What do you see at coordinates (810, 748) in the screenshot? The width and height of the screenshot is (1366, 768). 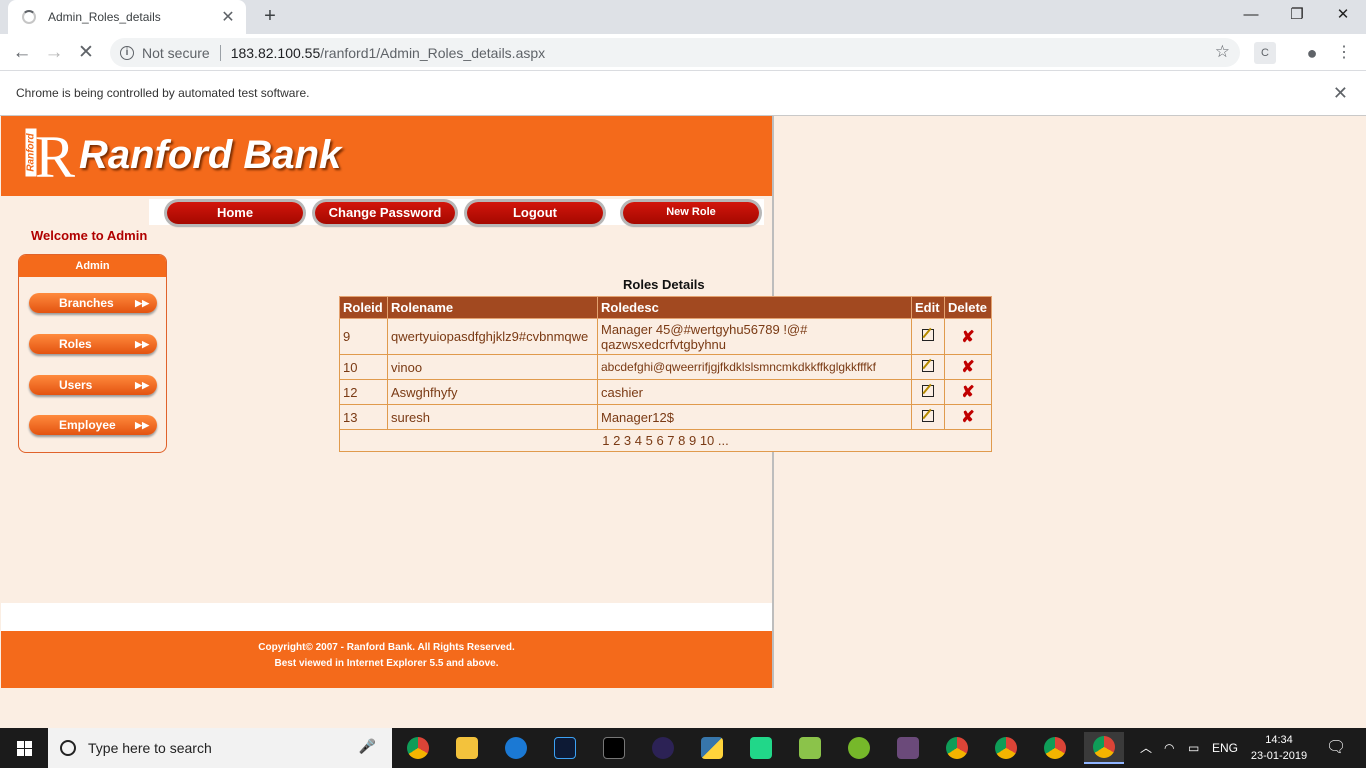 I see `notepad-icon` at bounding box center [810, 748].